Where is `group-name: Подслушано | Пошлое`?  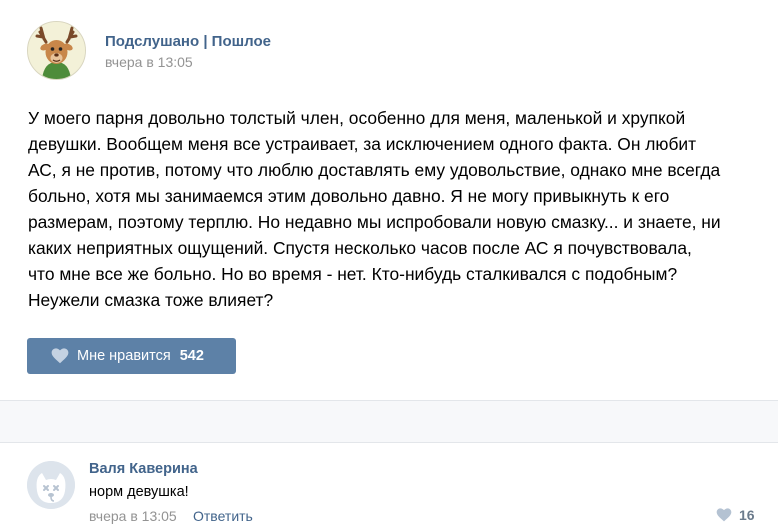
group-name: Подслушано | Пошлое is located at coordinates (188, 41).